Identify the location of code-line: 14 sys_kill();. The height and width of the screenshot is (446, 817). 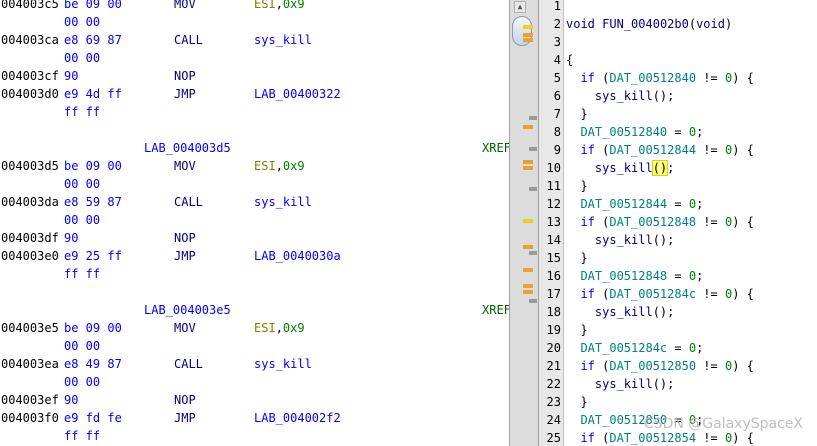
(678, 240).